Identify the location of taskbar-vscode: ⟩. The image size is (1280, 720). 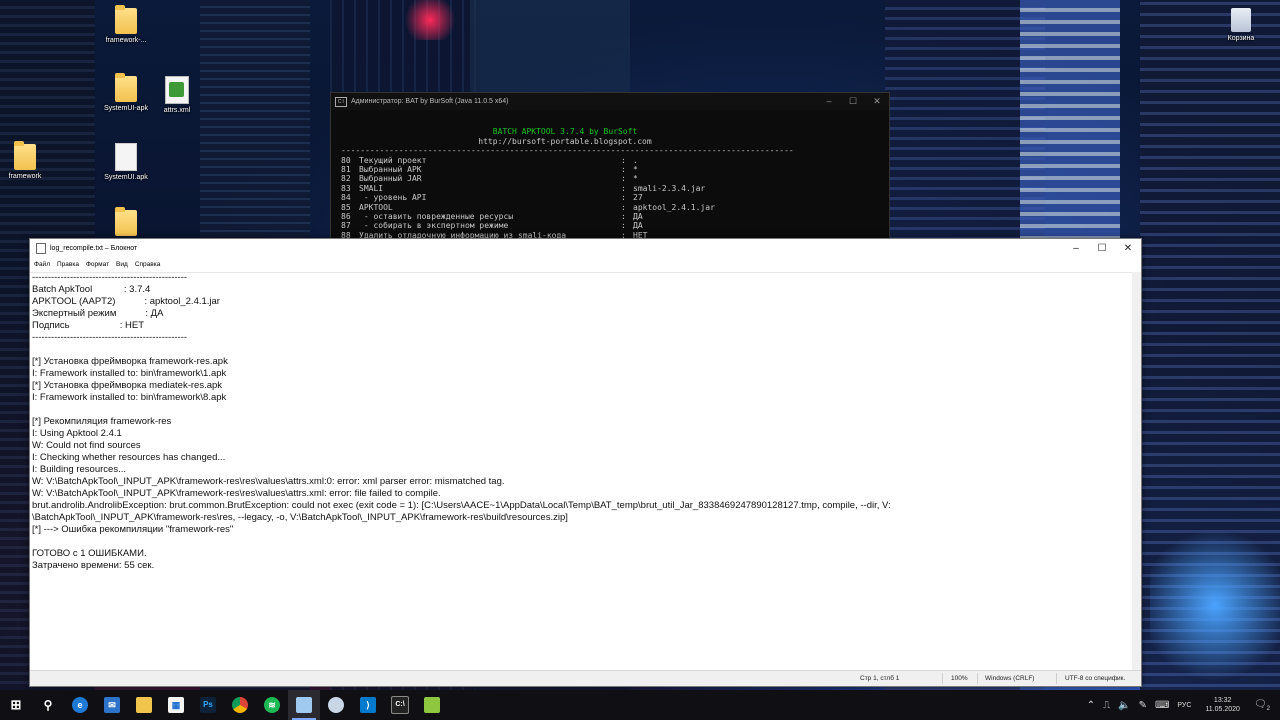
(368, 705).